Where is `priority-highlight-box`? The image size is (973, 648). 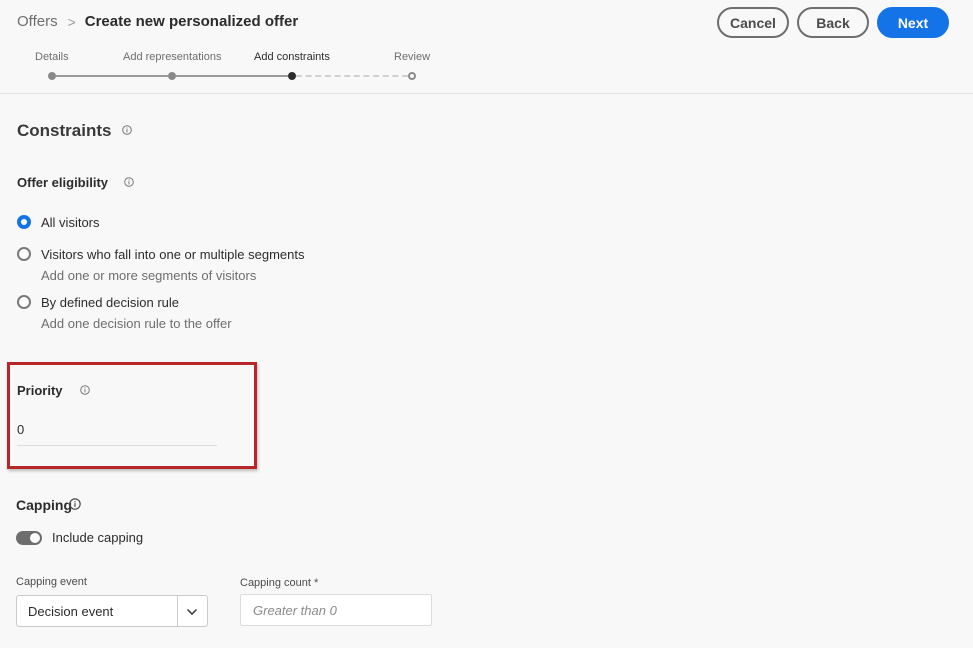
priority-highlight-box is located at coordinates (132, 415).